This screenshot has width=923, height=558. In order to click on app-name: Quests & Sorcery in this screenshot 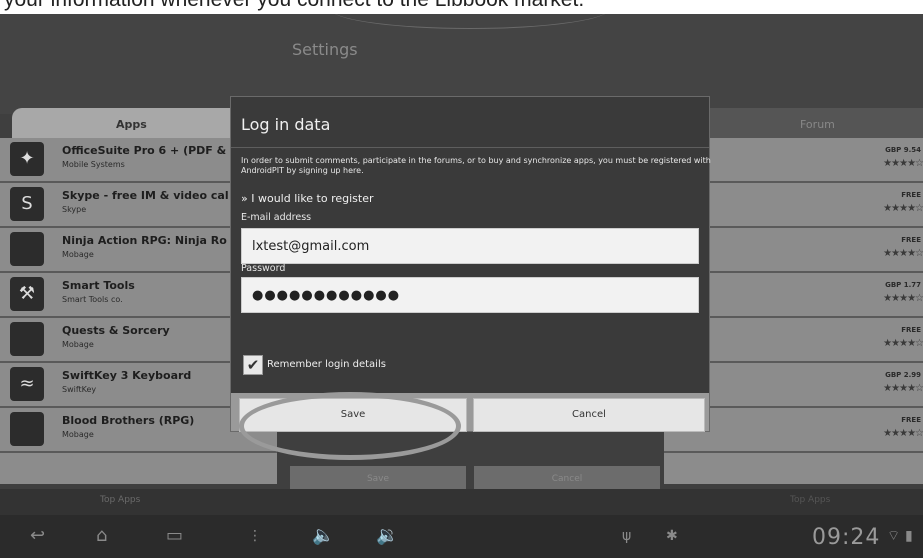, I will do `click(116, 330)`.